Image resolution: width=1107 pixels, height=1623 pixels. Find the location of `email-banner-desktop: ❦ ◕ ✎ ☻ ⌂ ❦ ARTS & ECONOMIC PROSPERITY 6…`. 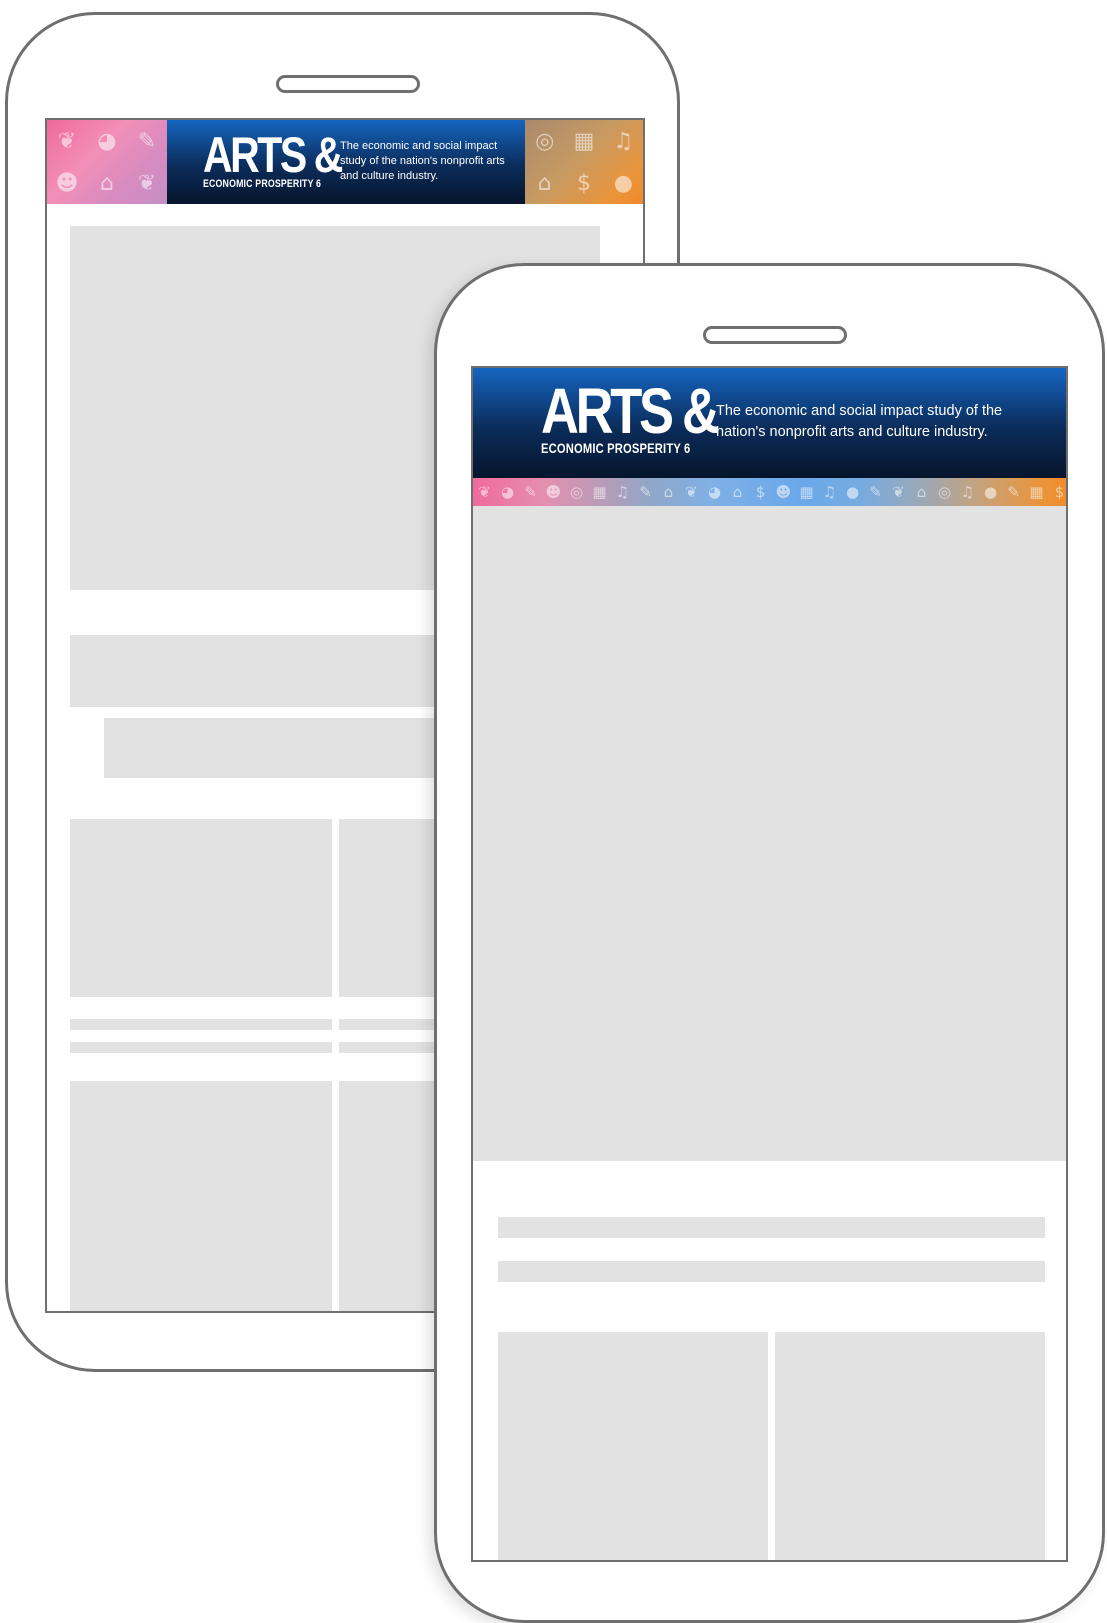

email-banner-desktop: ❦ ◕ ✎ ☻ ⌂ ❦ ARTS & ECONOMIC PROSPERITY 6… is located at coordinates (345, 162).